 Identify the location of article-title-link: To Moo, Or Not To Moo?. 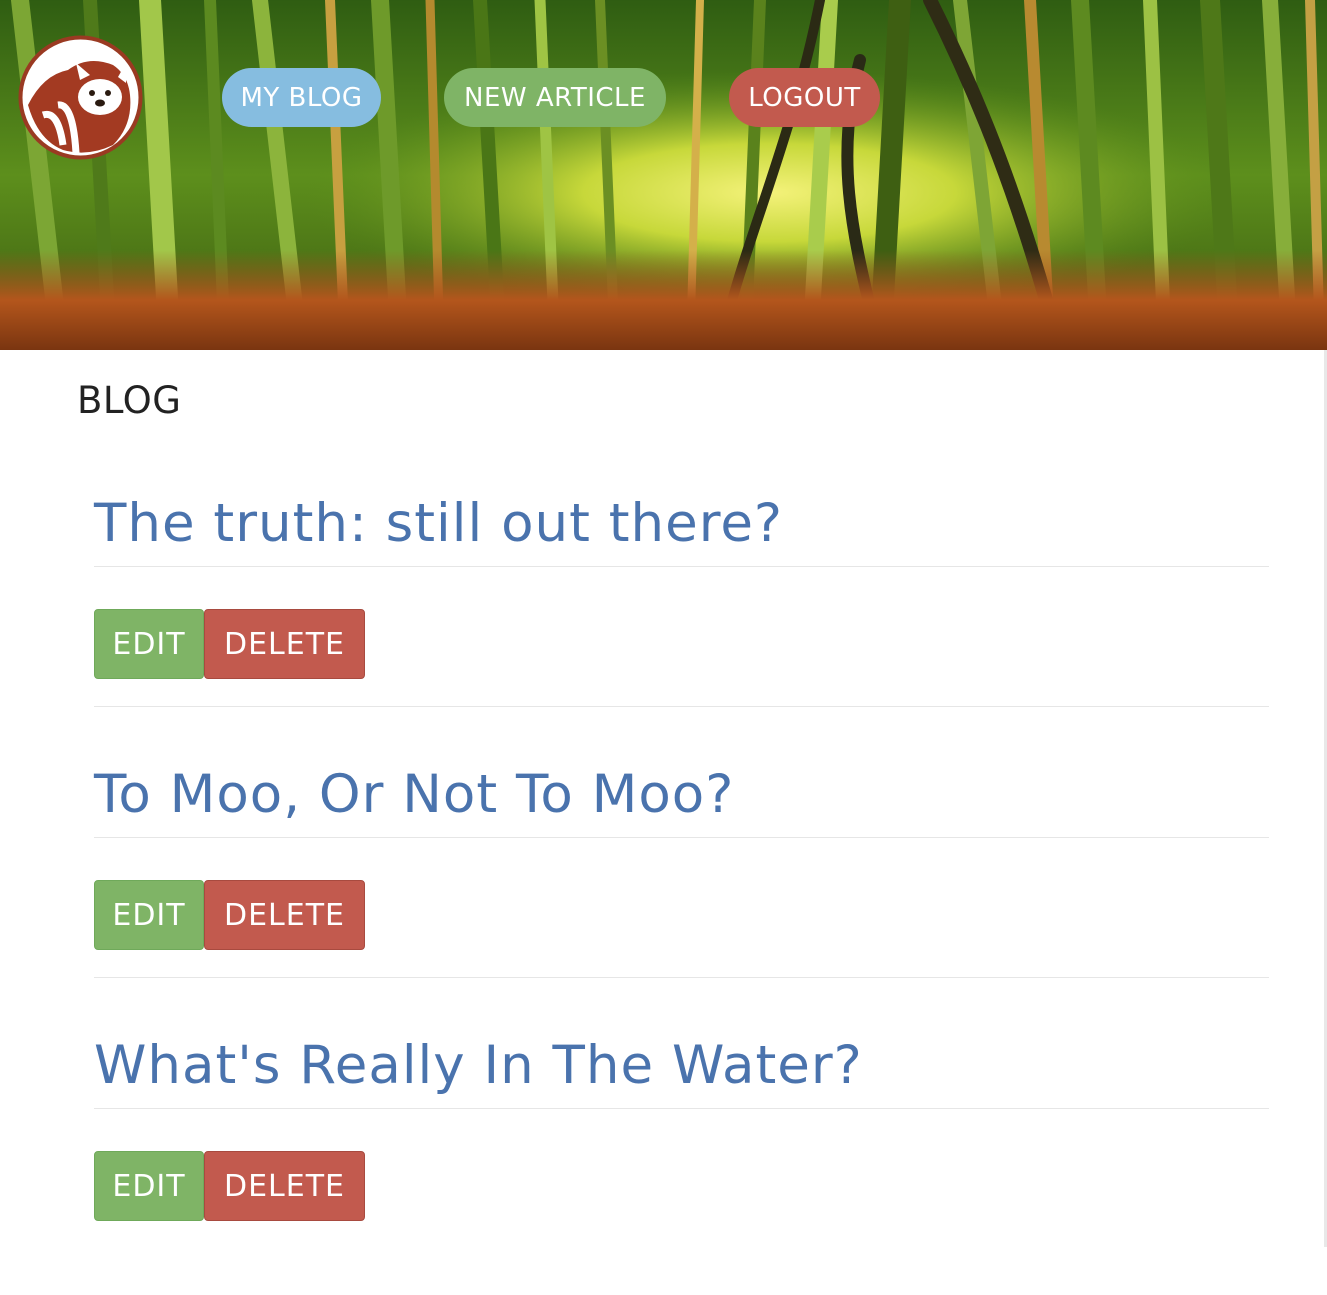
(681, 795).